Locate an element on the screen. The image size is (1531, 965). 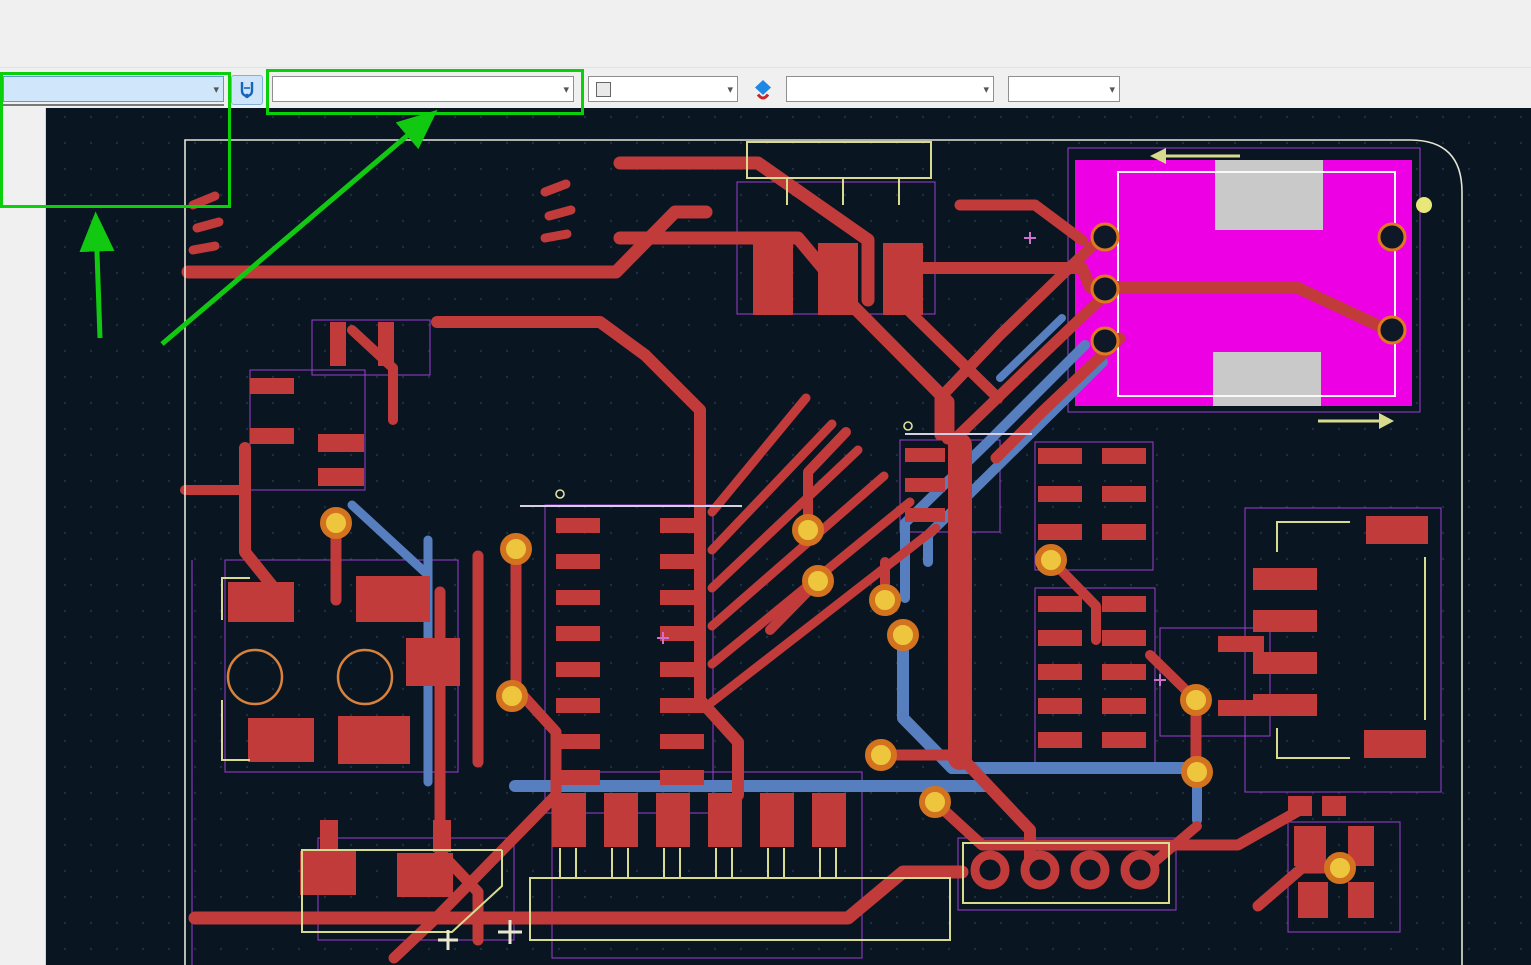
grid-select: ▾ is located at coordinates (890, 89).